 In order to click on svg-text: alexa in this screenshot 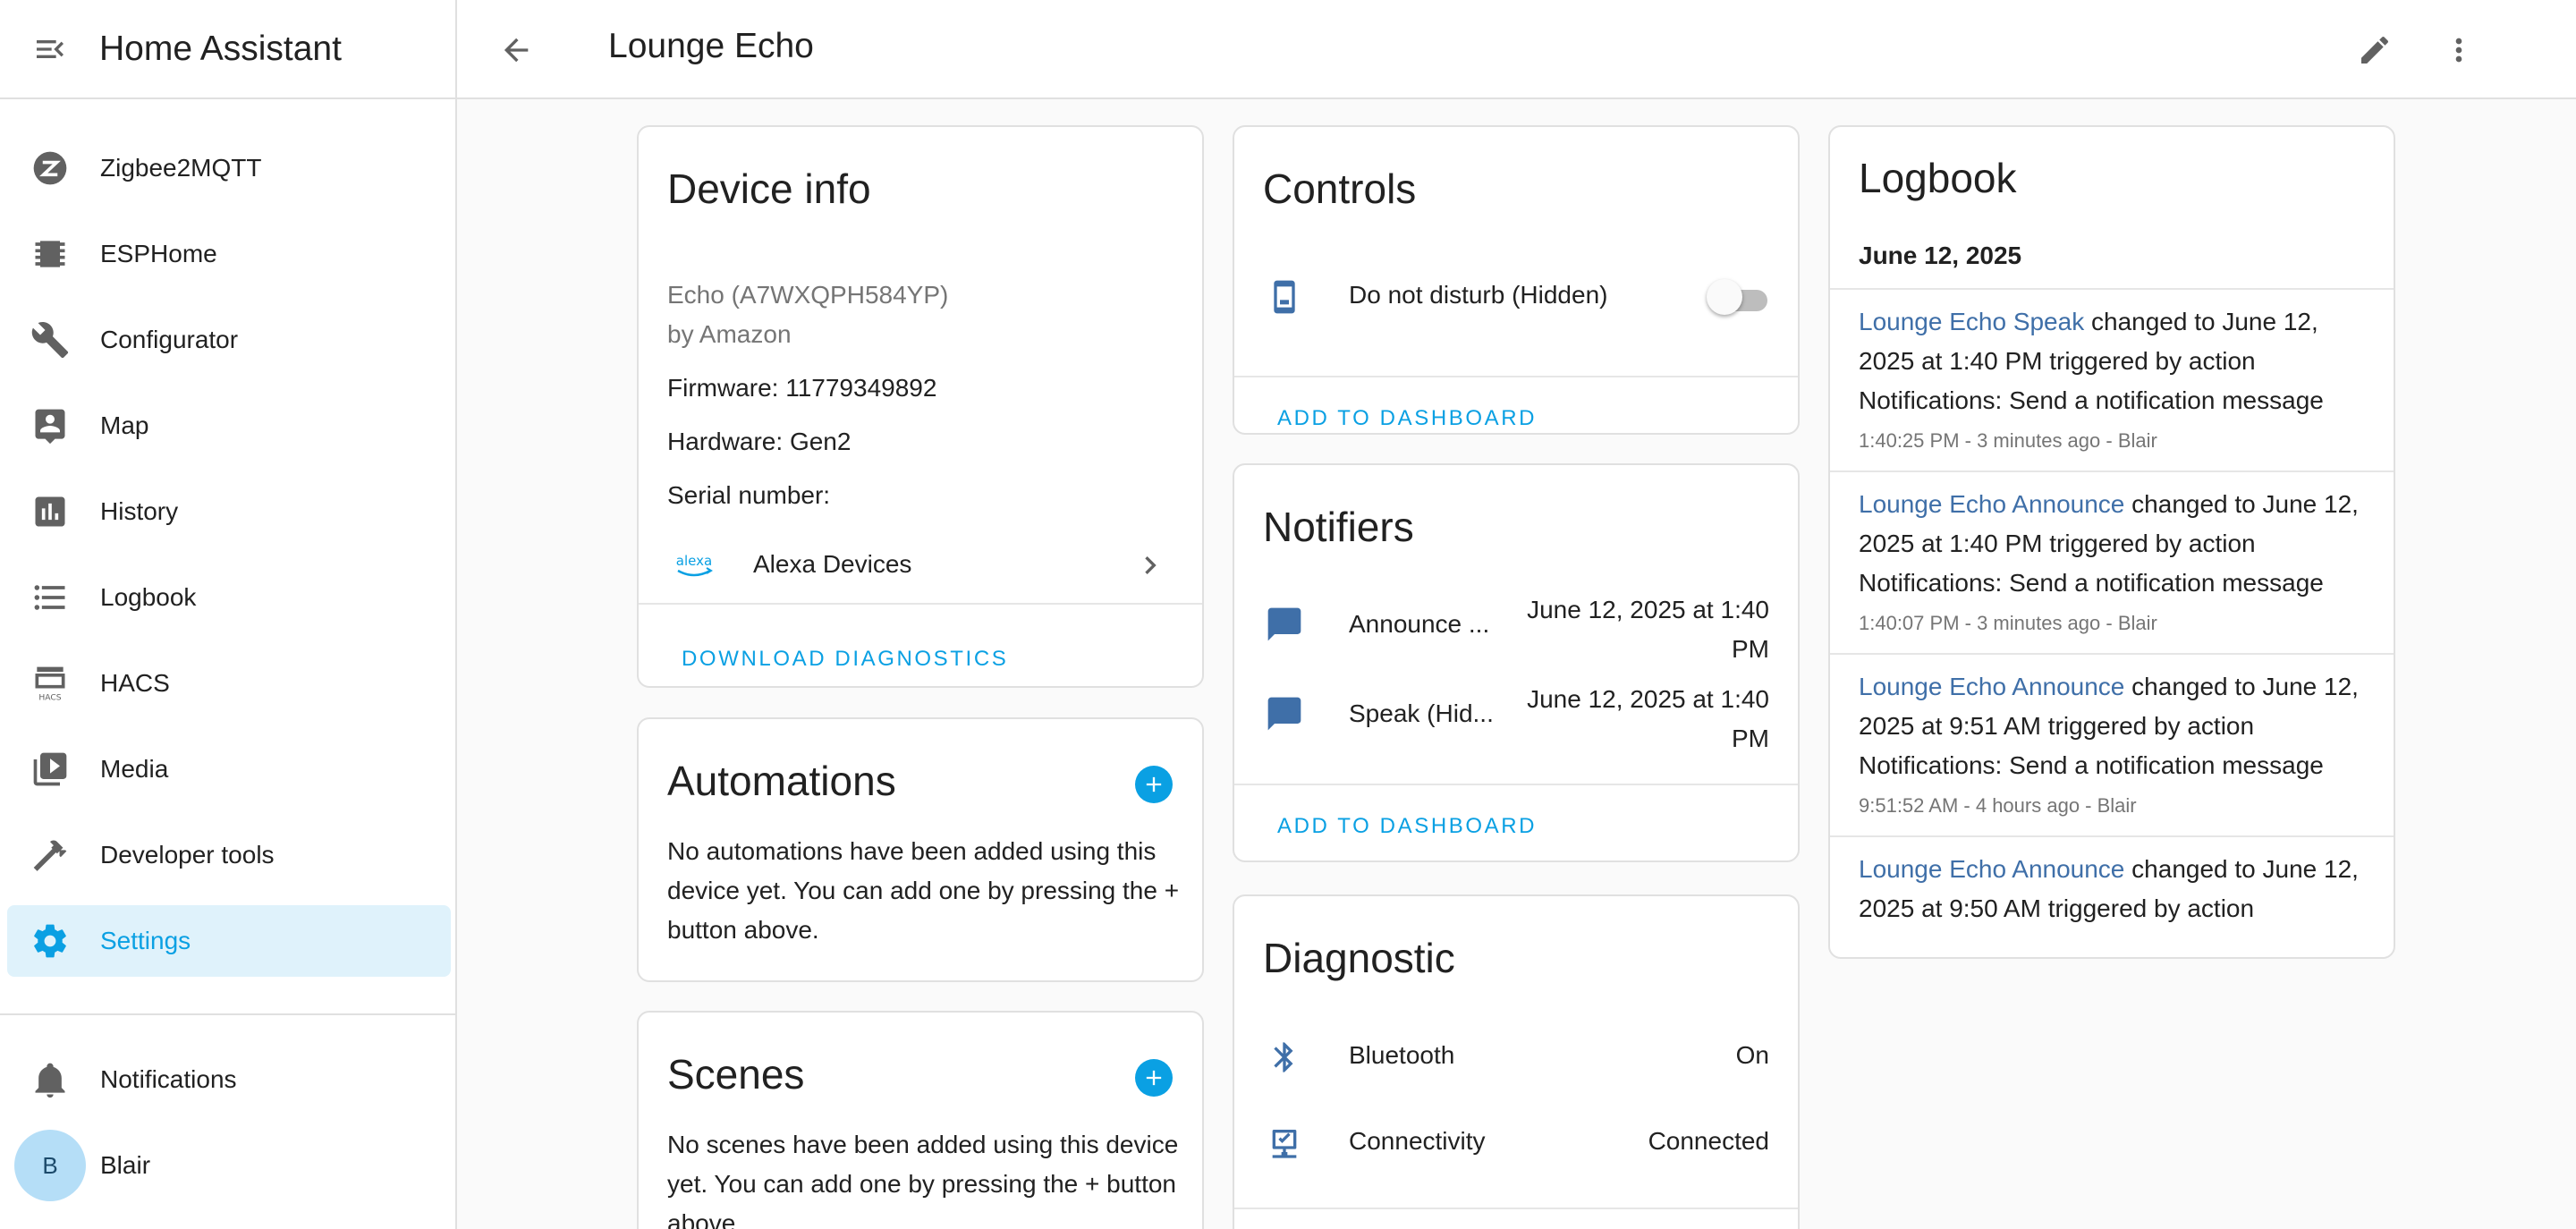, I will do `click(694, 561)`.